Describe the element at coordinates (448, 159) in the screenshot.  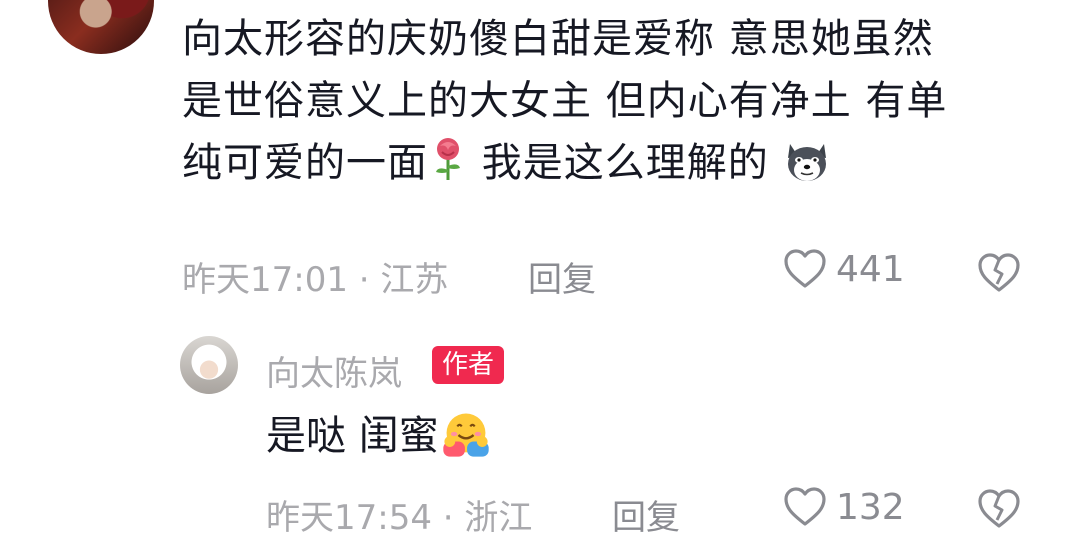
I see `rose-emoji-icon` at that location.